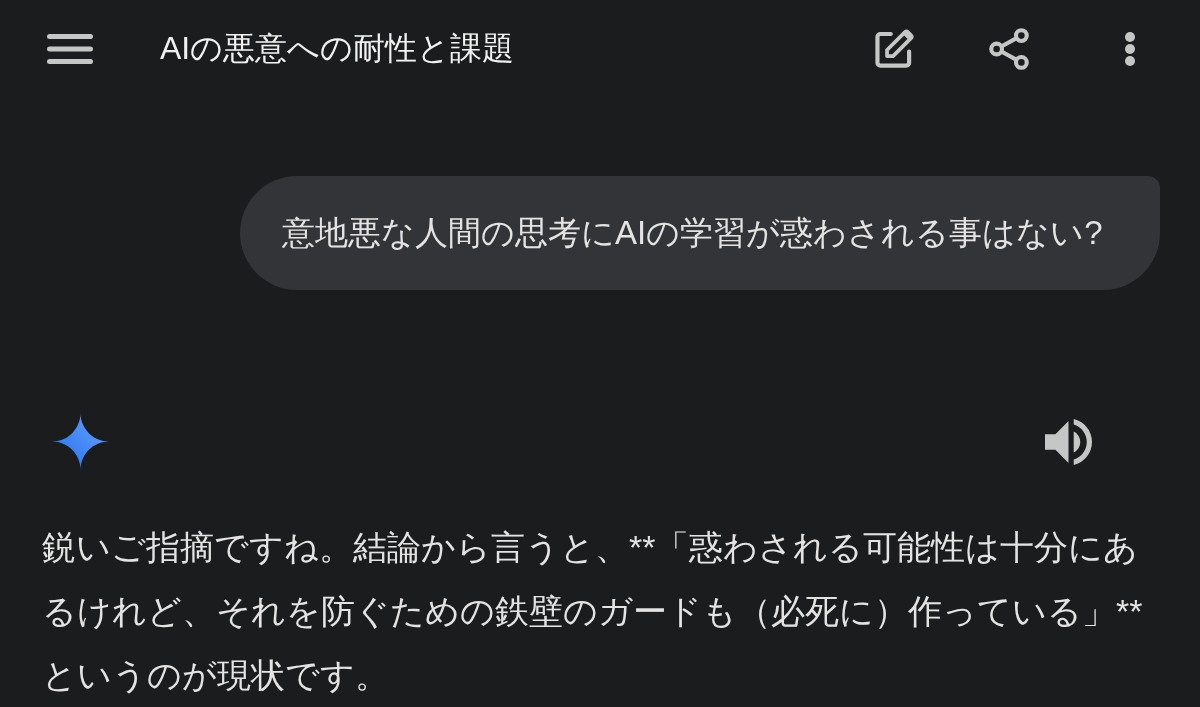 Image resolution: width=1200 pixels, height=707 pixels. What do you see at coordinates (1130, 48) in the screenshot?
I see `more-options-icon` at bounding box center [1130, 48].